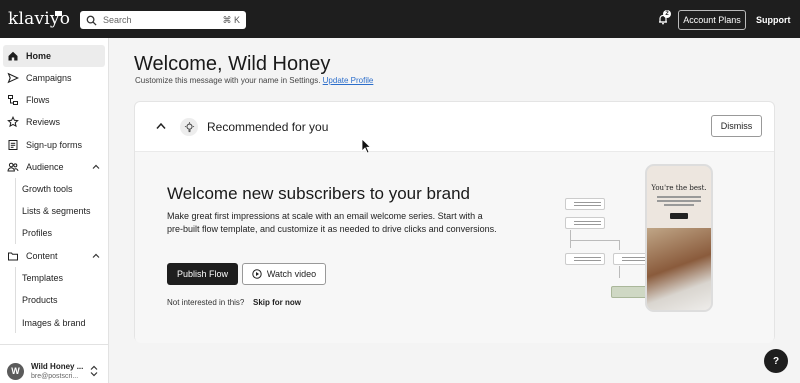 The width and height of the screenshot is (800, 383). What do you see at coordinates (94, 371) in the screenshot?
I see `chevron-up-down-icon` at bounding box center [94, 371].